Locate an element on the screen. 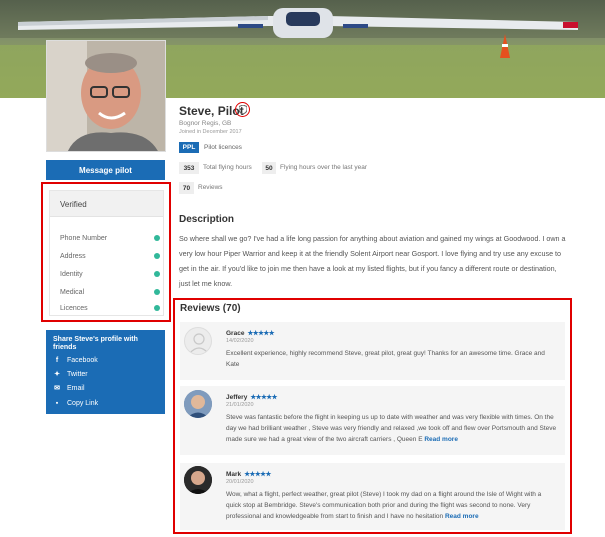  user-icon is located at coordinates (199, 343).